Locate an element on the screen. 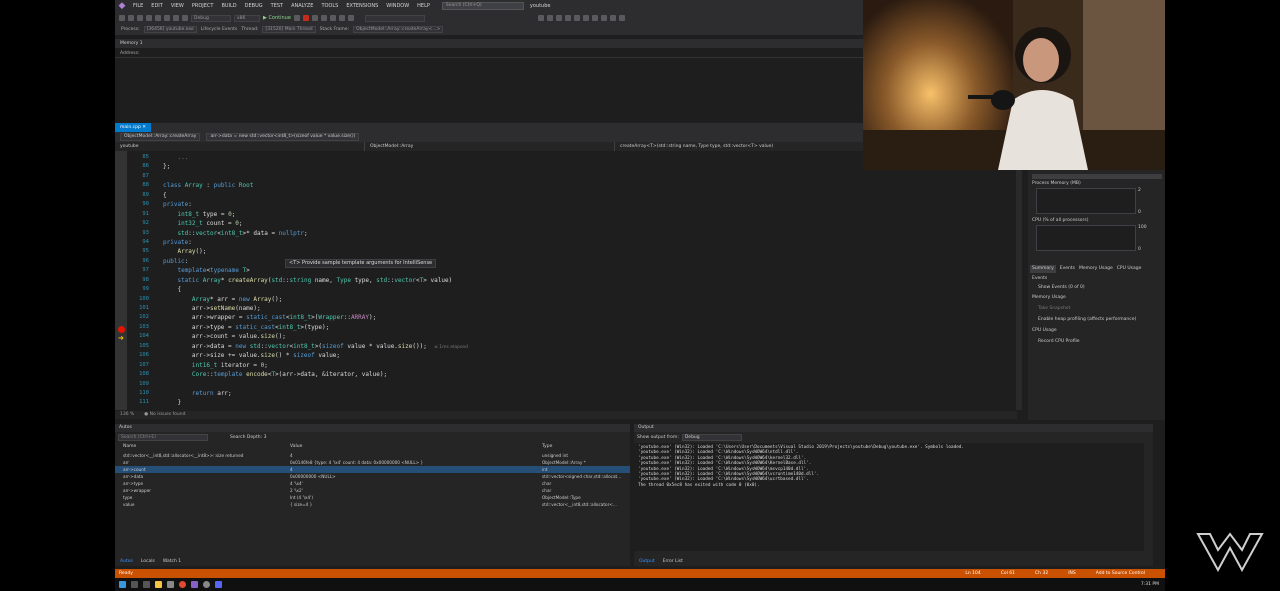  stop-icon is located at coordinates (305, 18).